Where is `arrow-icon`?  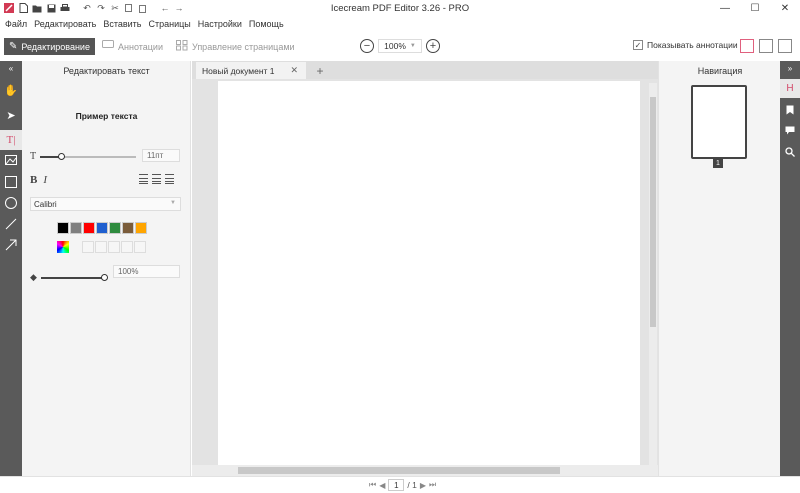 arrow-icon is located at coordinates (11, 245).